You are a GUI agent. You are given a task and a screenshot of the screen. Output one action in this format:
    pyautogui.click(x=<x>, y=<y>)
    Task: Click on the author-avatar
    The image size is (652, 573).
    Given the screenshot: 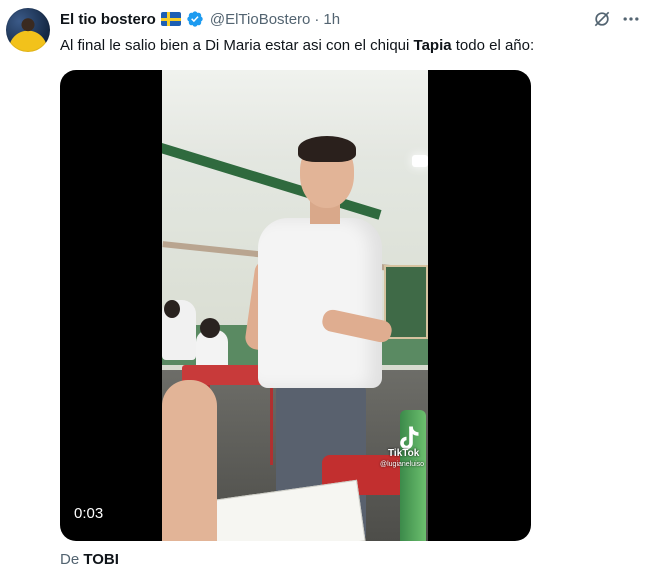 What is the action you would take?
    pyautogui.click(x=28, y=30)
    